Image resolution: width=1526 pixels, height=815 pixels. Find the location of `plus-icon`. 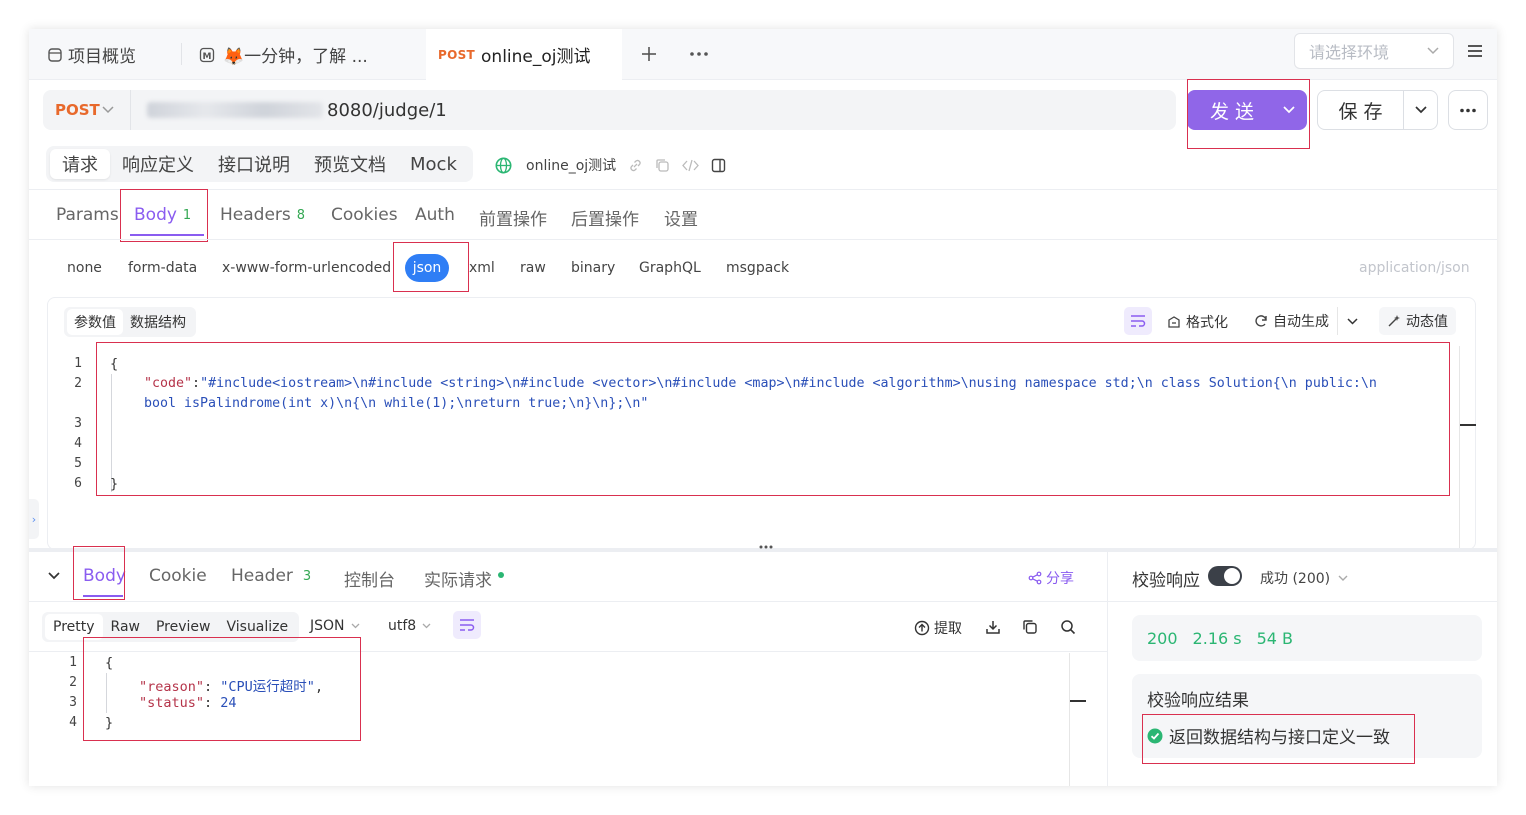

plus-icon is located at coordinates (649, 54).